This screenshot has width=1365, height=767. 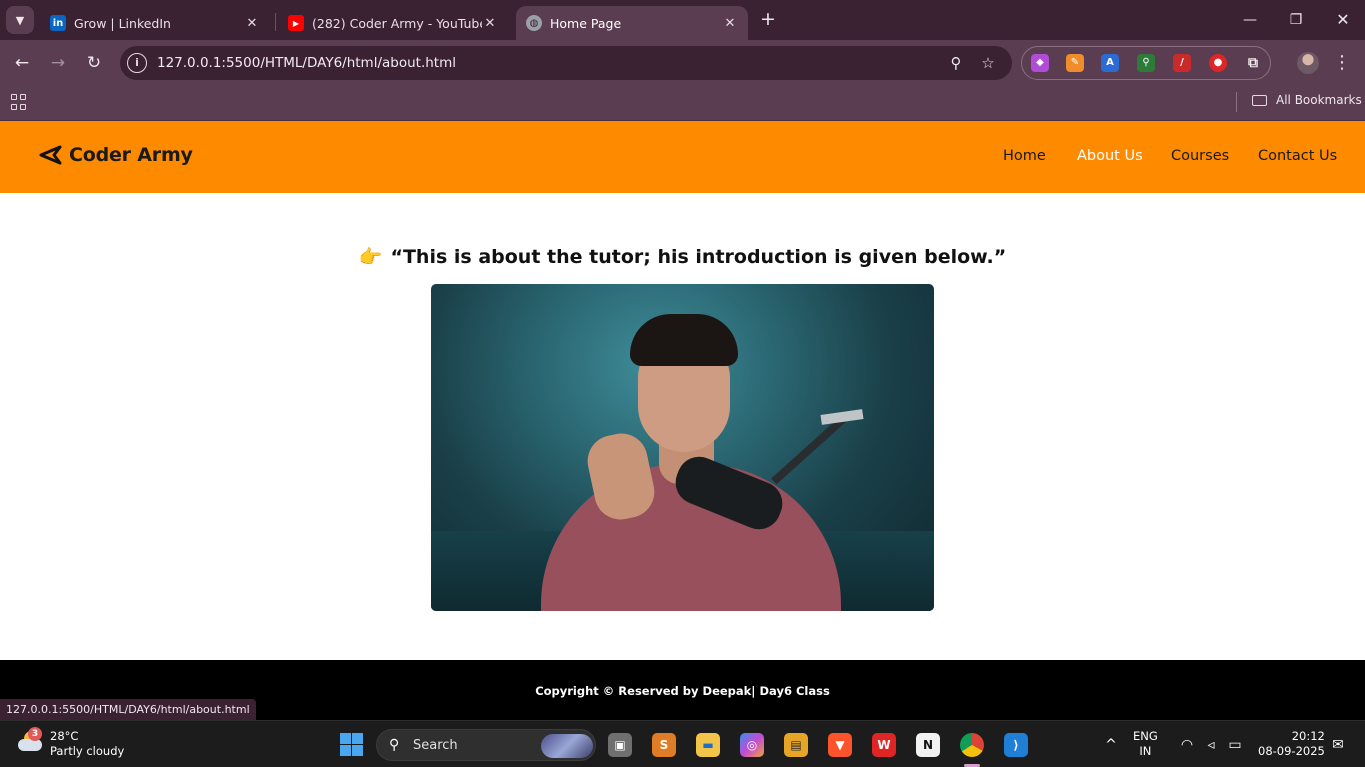 What do you see at coordinates (708, 745) in the screenshot?
I see `file-explorer-icon: ▬` at bounding box center [708, 745].